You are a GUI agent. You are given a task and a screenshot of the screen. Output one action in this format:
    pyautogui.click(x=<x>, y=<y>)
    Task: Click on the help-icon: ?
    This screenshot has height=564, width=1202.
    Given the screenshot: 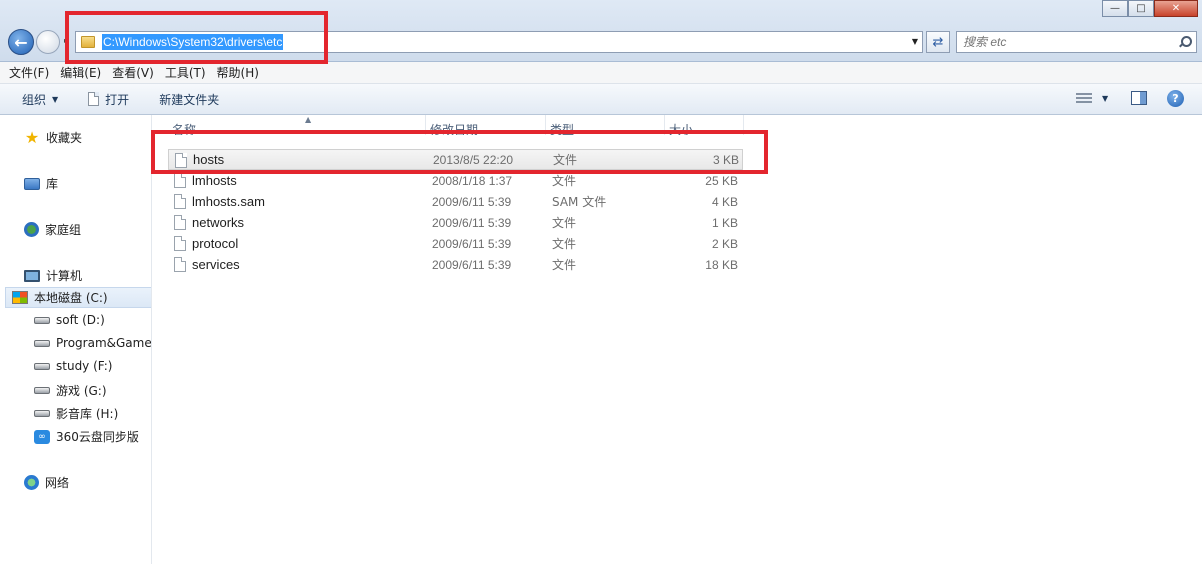 What is the action you would take?
    pyautogui.click(x=1175, y=98)
    